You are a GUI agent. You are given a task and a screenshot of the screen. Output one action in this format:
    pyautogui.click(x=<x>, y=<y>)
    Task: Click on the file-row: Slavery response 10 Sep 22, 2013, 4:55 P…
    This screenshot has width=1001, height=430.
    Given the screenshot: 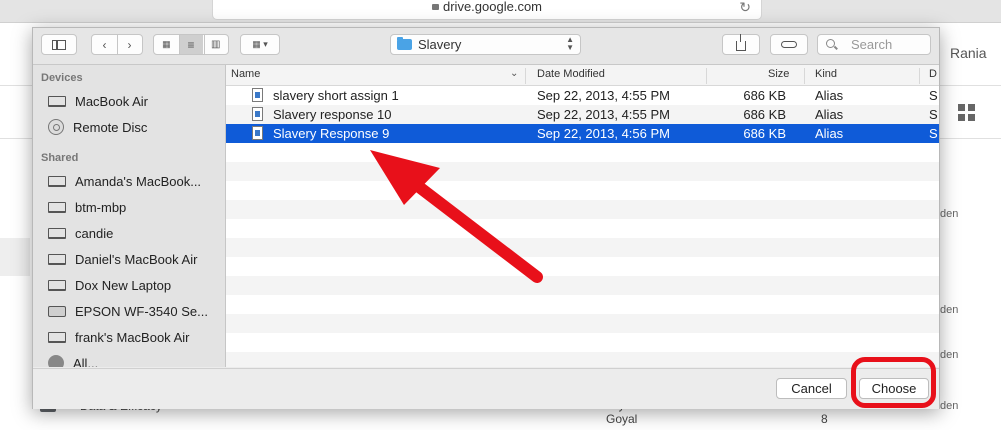 What is the action you would take?
    pyautogui.click(x=582, y=114)
    